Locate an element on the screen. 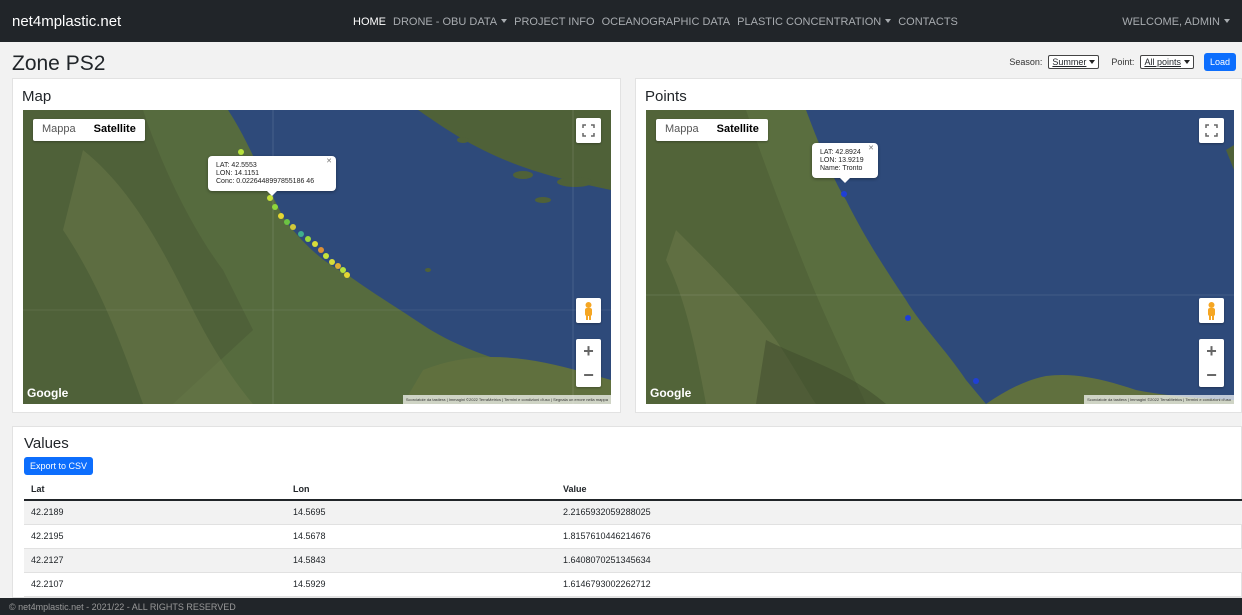  table-row: 42.2107 14.5929 1.6146793002262712 is located at coordinates (633, 584).